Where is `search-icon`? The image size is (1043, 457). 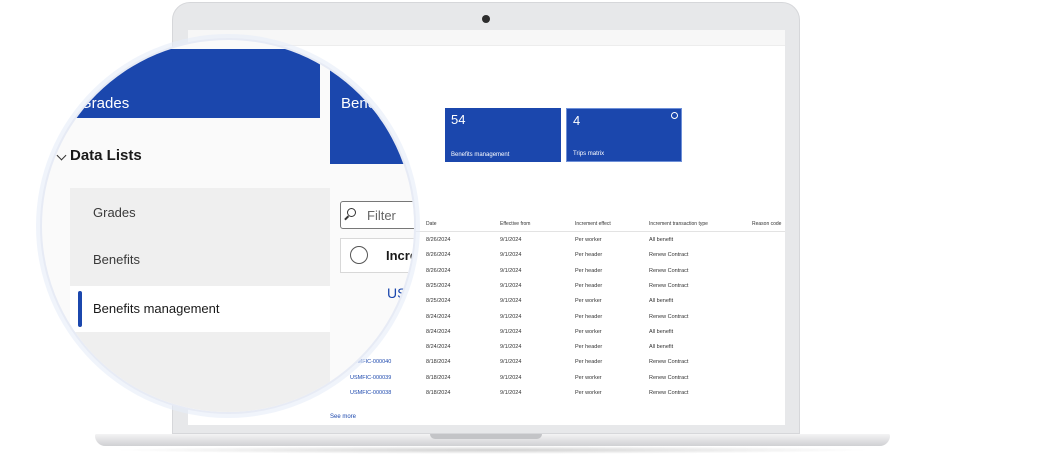 search-icon is located at coordinates (351, 212).